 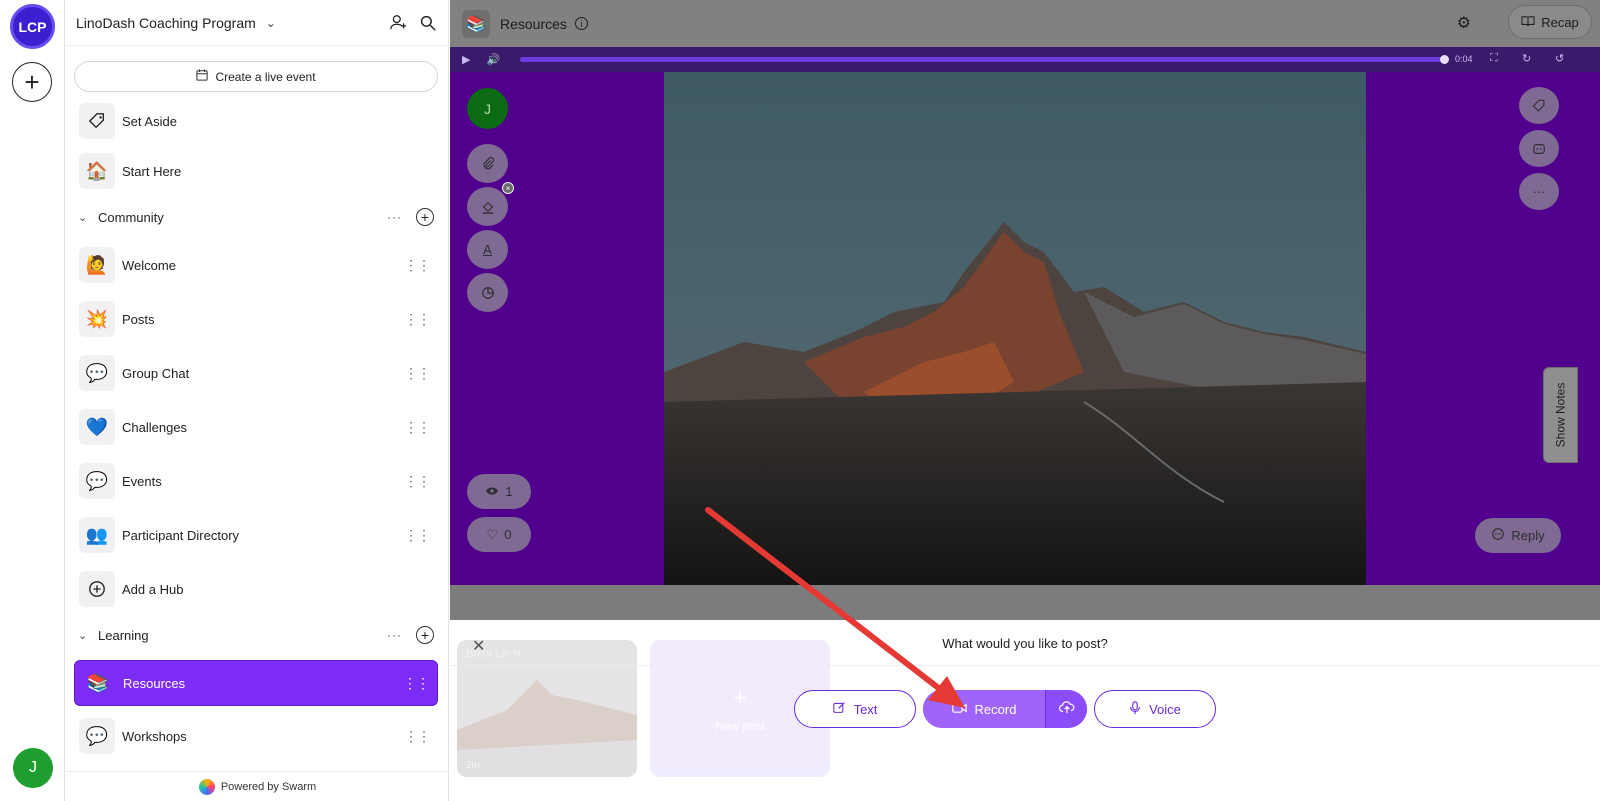 I want to click on fullscreen-icon: ⛶, so click(x=1494, y=58).